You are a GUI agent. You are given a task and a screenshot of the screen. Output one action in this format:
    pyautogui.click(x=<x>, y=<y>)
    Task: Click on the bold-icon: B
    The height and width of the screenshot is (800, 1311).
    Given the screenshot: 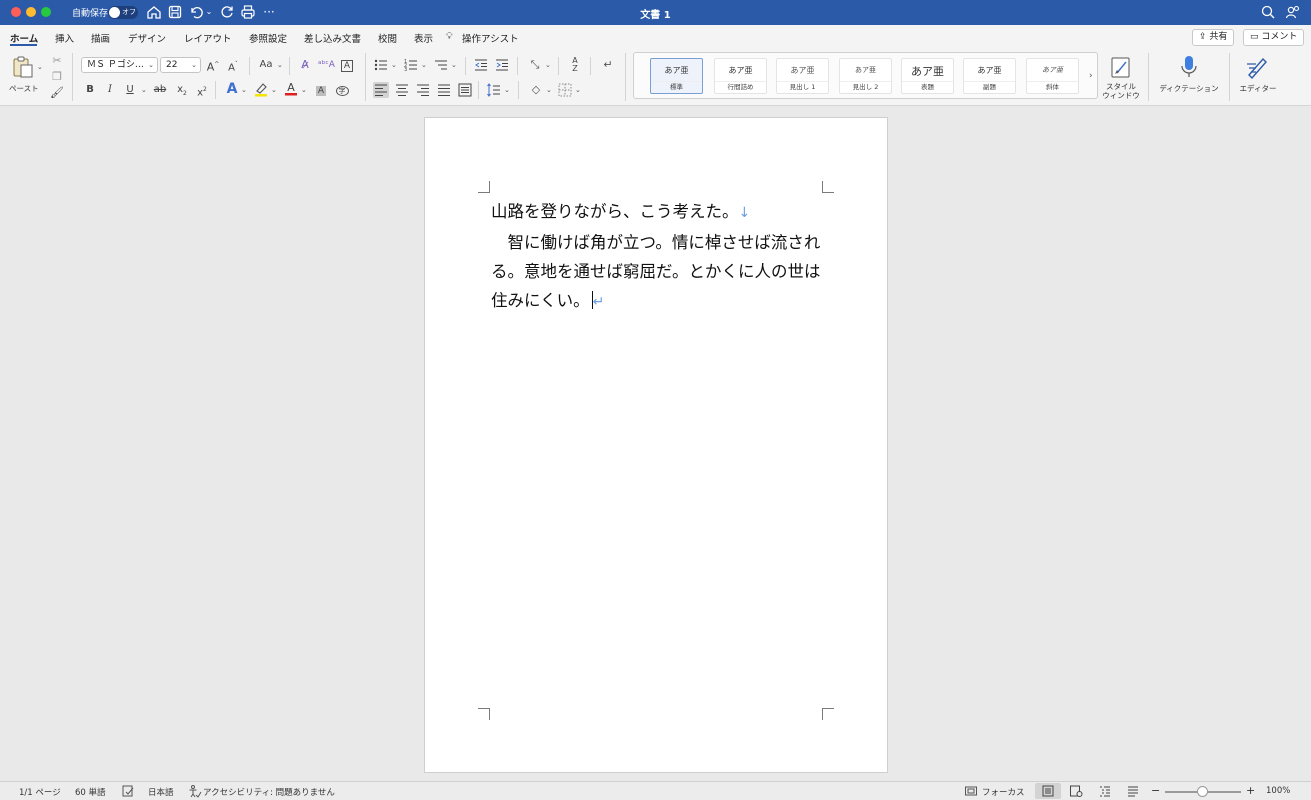 What is the action you would take?
    pyautogui.click(x=90, y=90)
    